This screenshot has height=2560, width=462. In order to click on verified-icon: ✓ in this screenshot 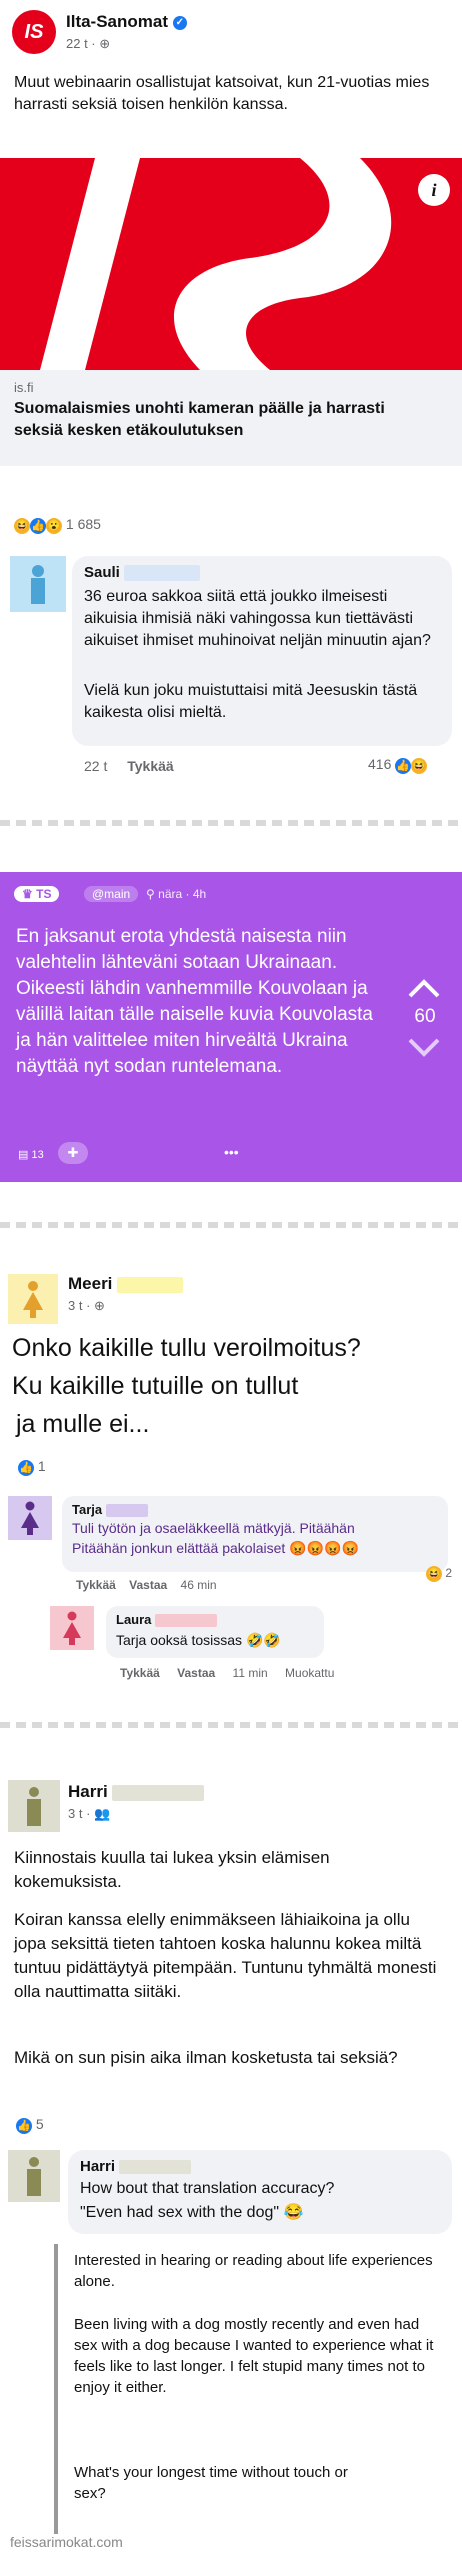, I will do `click(179, 22)`.